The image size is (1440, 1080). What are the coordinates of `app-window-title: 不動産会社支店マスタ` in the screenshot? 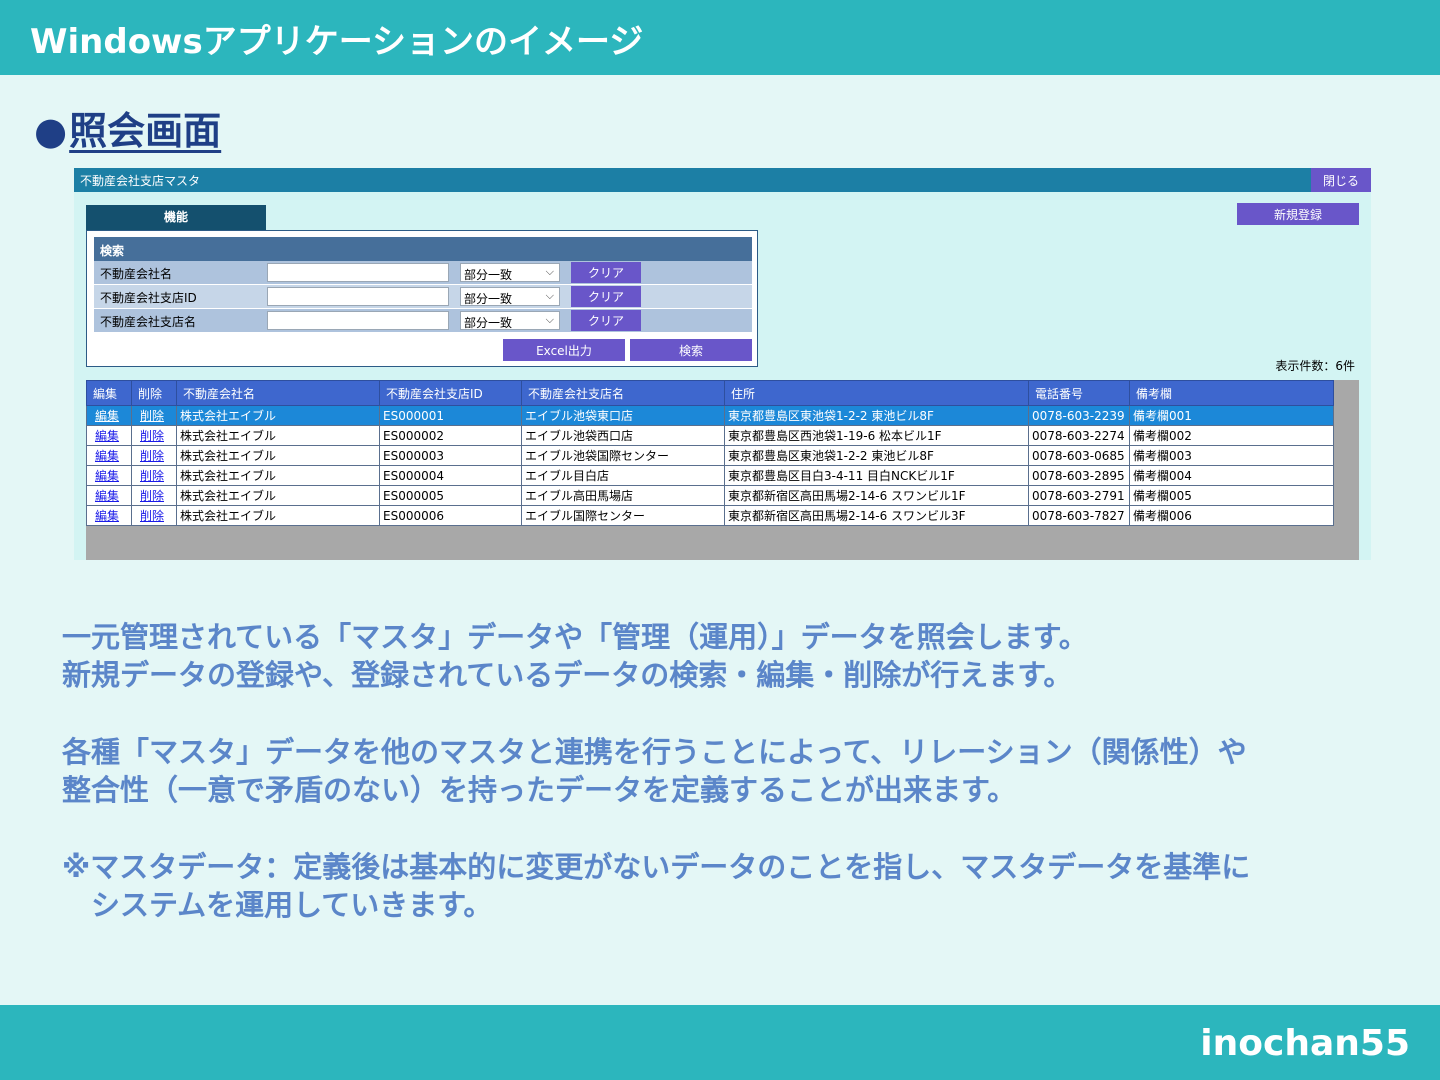 It's located at (140, 181).